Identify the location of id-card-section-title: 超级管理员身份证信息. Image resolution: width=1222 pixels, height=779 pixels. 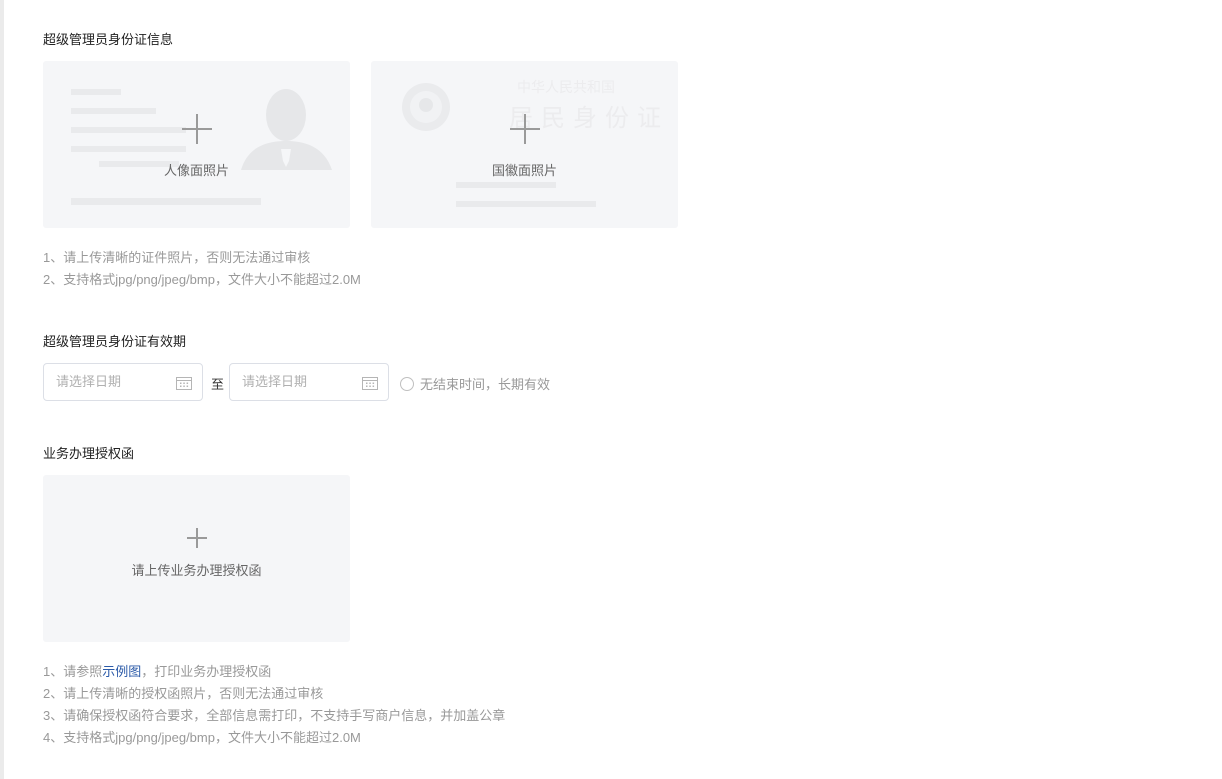
(108, 39).